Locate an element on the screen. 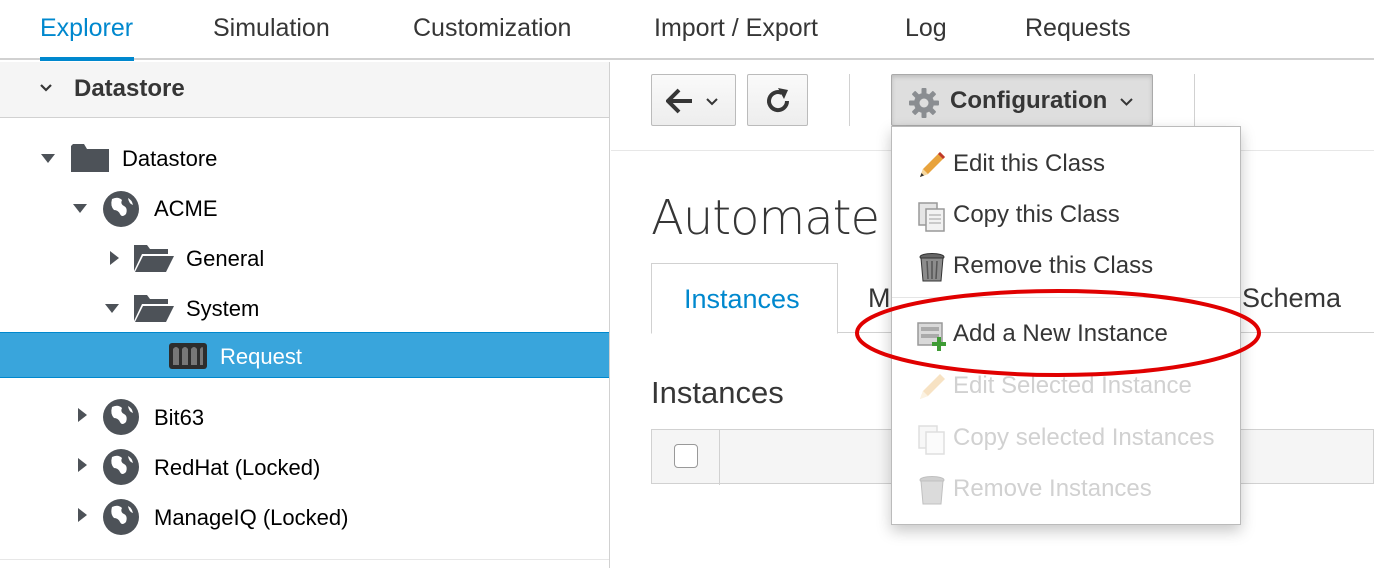 This screenshot has height=568, width=1374. add-instance-icon is located at coordinates (931, 336).